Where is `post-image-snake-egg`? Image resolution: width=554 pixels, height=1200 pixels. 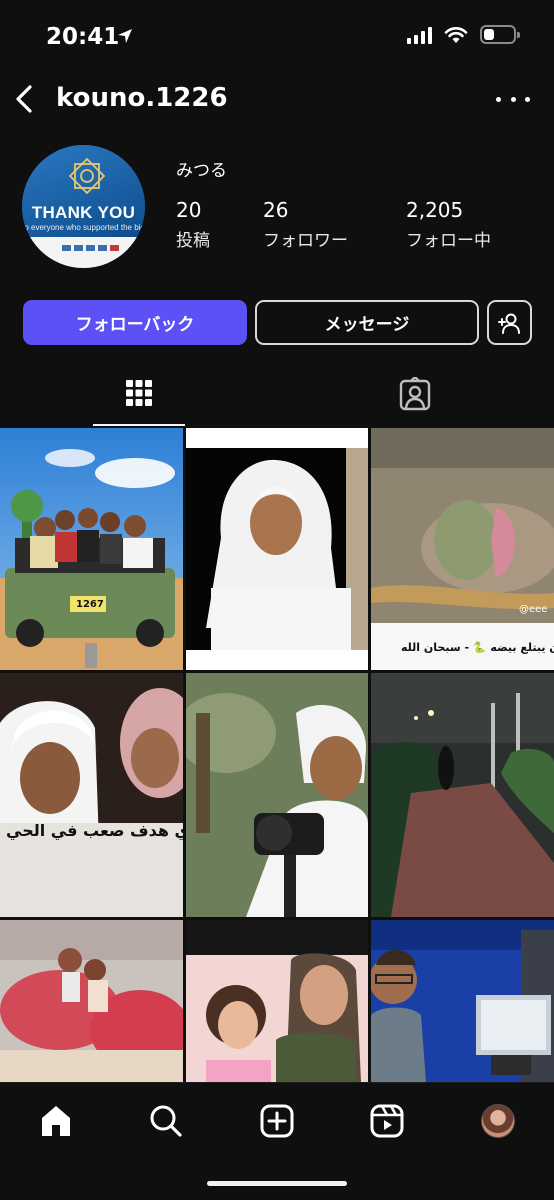
post-image-snake-egg is located at coordinates (462, 549).